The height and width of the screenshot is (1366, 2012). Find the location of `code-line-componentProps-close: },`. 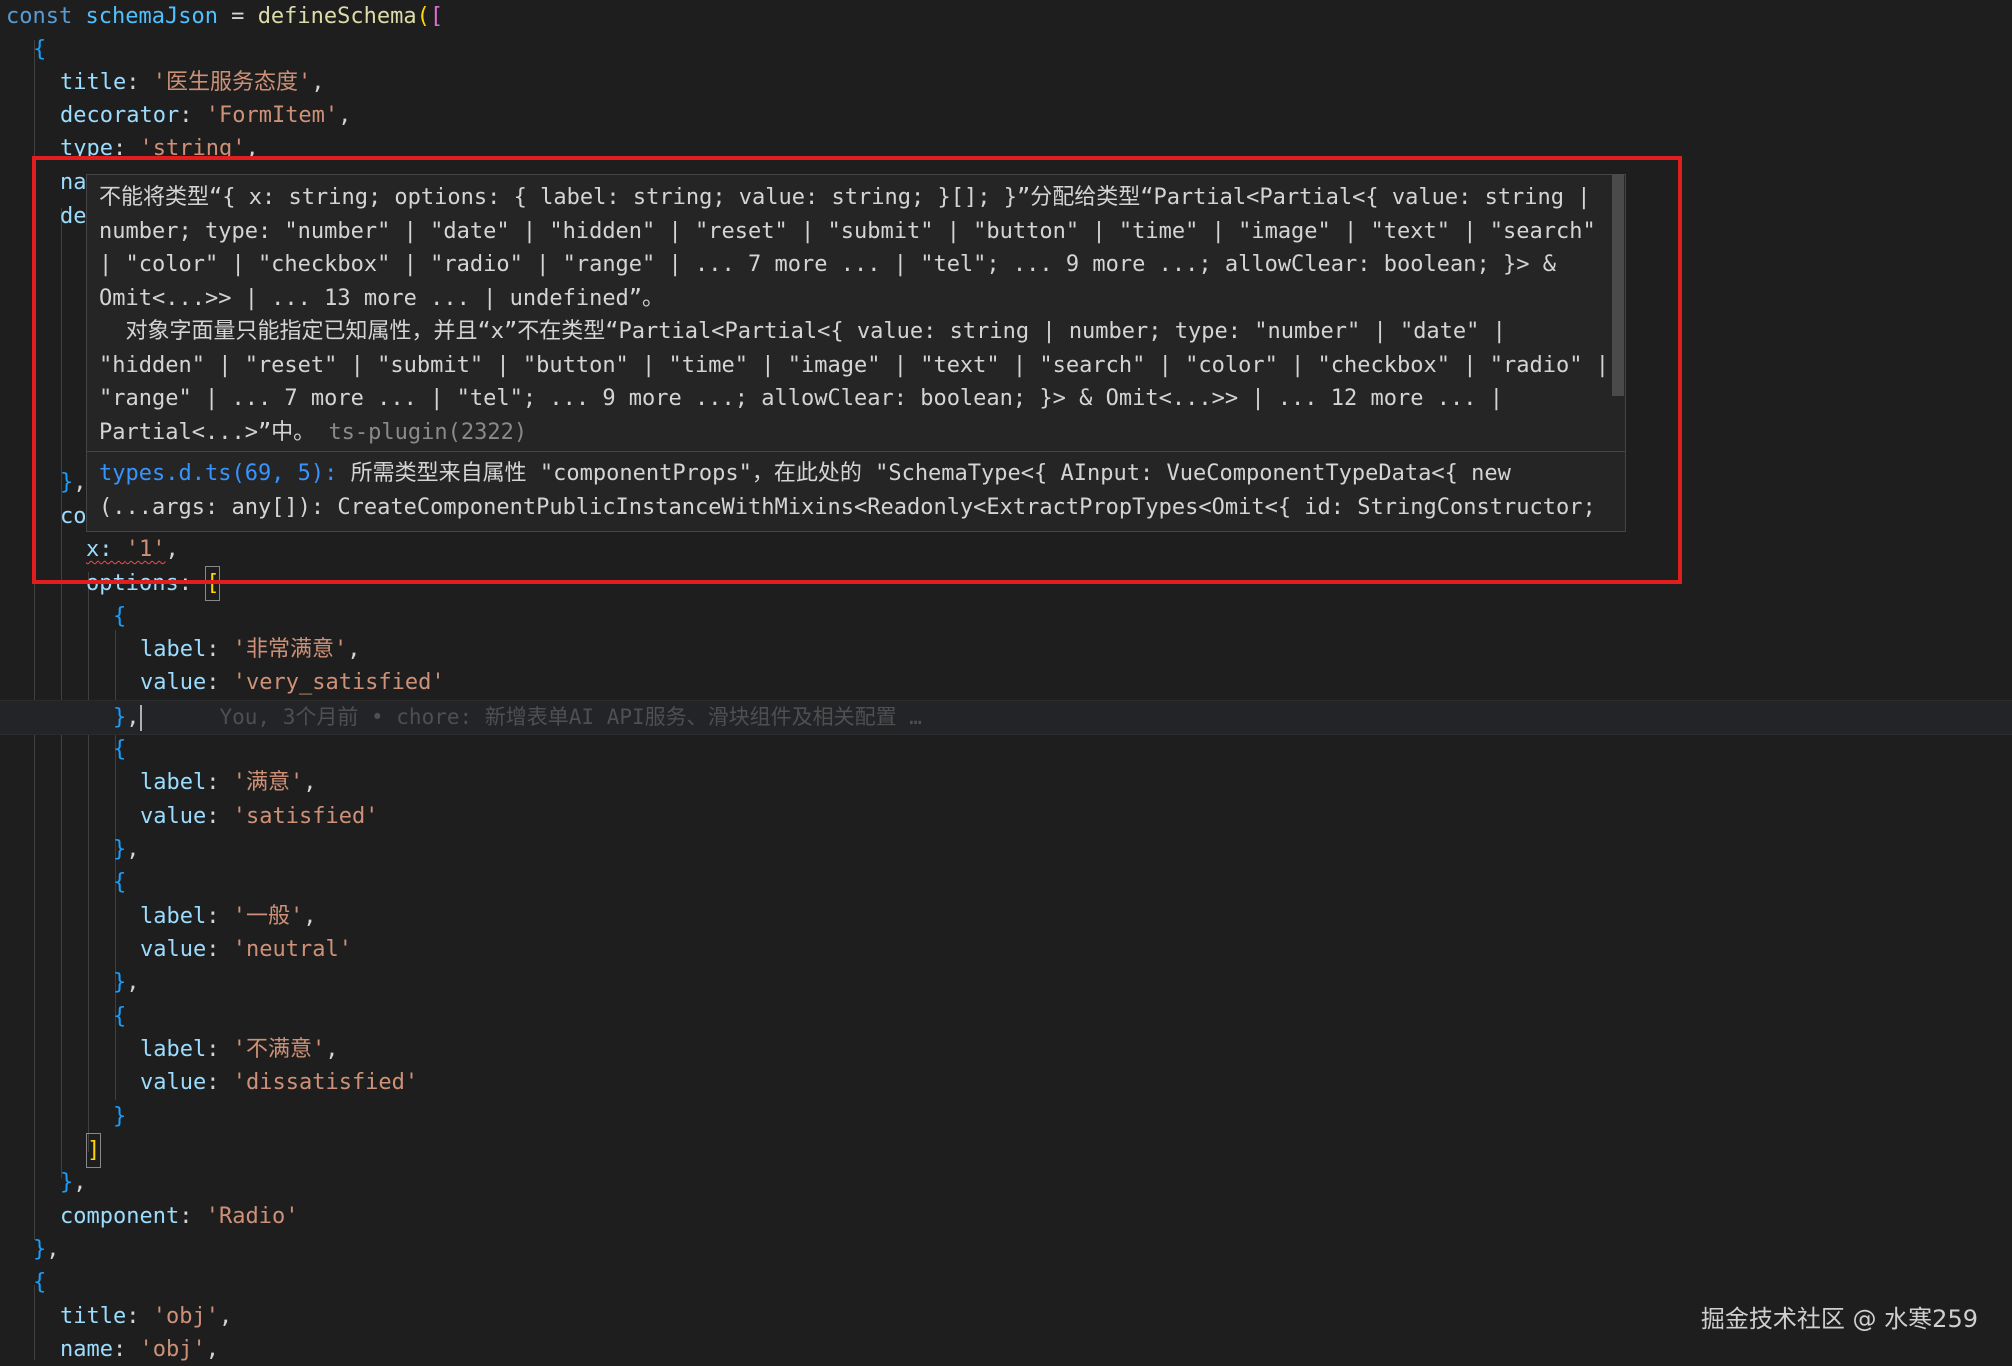

code-line-componentProps-close: }, is located at coordinates (73, 1182).